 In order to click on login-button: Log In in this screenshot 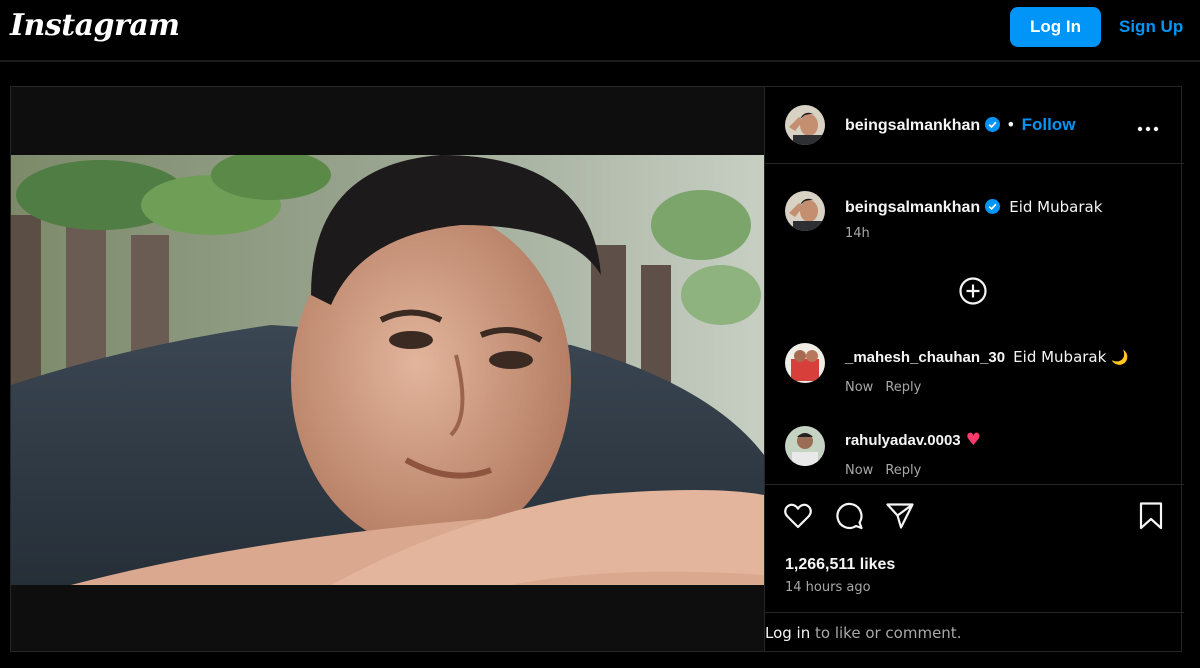, I will do `click(1055, 27)`.